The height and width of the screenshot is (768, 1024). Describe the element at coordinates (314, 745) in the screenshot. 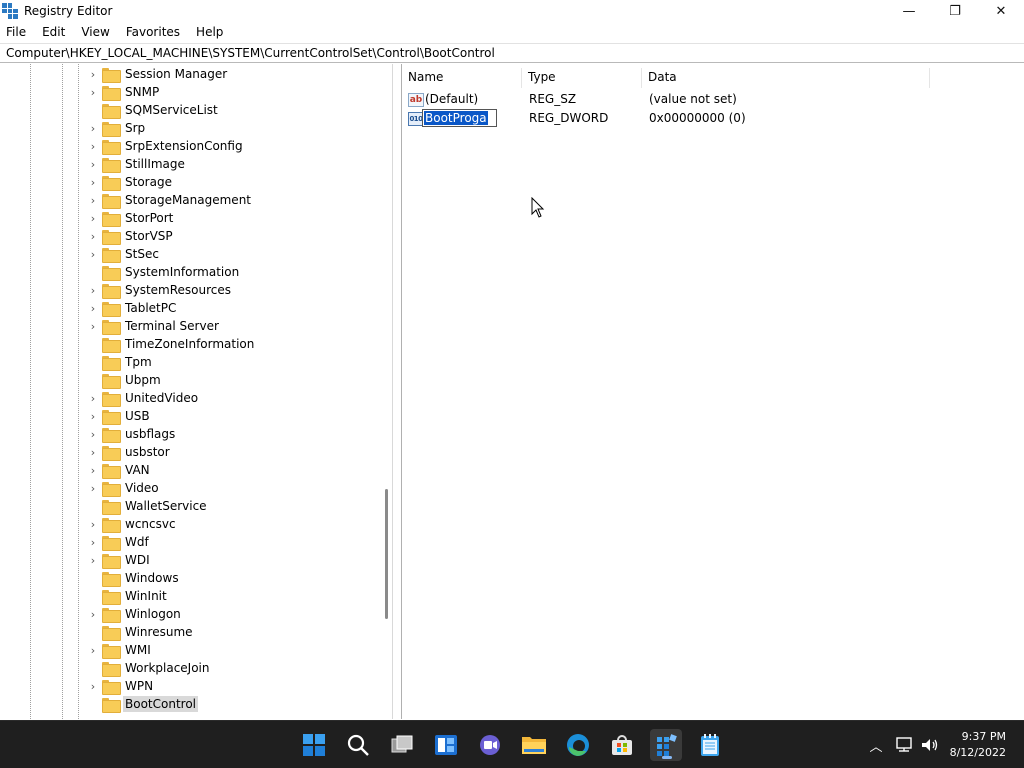

I see `start-button` at that location.